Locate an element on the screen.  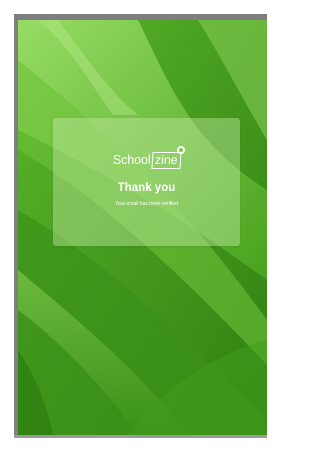
logo-text-zine: zine is located at coordinates (165, 160).